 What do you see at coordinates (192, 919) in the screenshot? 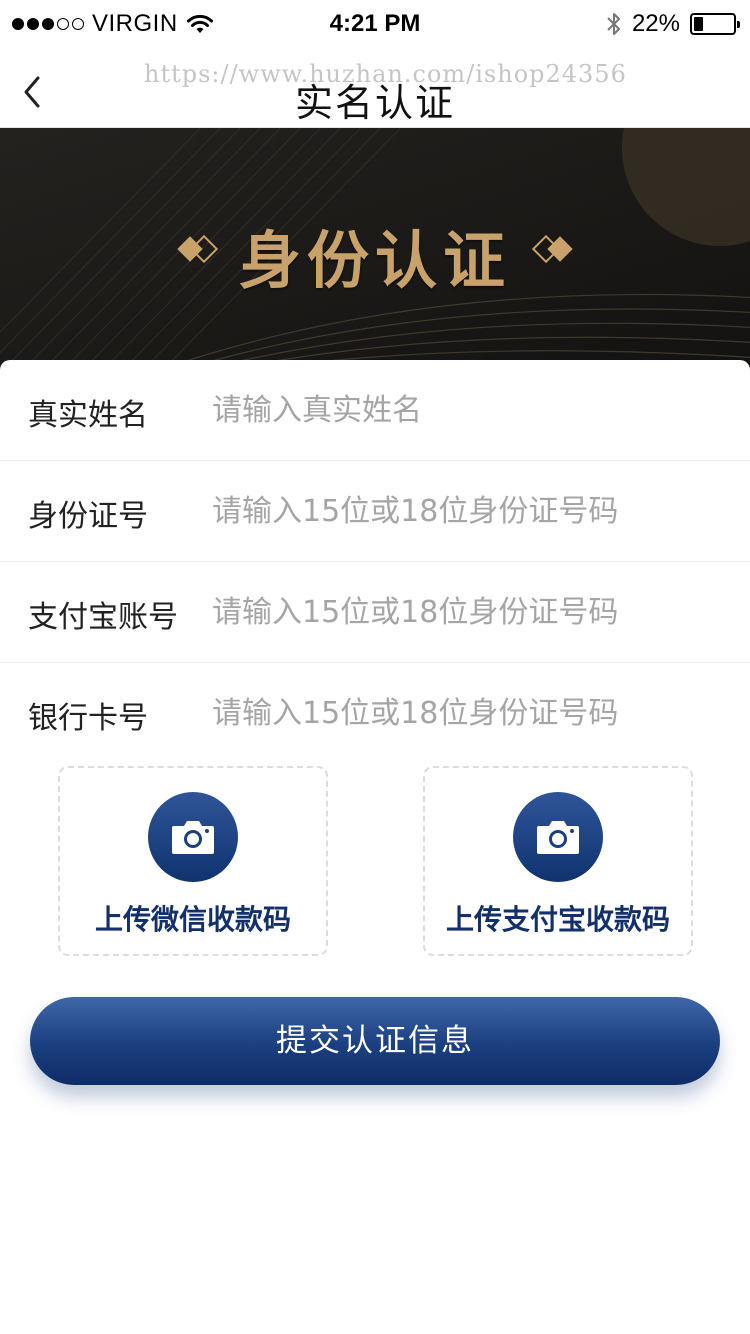
I see `upload-wechat-label: 上传微信收款码` at bounding box center [192, 919].